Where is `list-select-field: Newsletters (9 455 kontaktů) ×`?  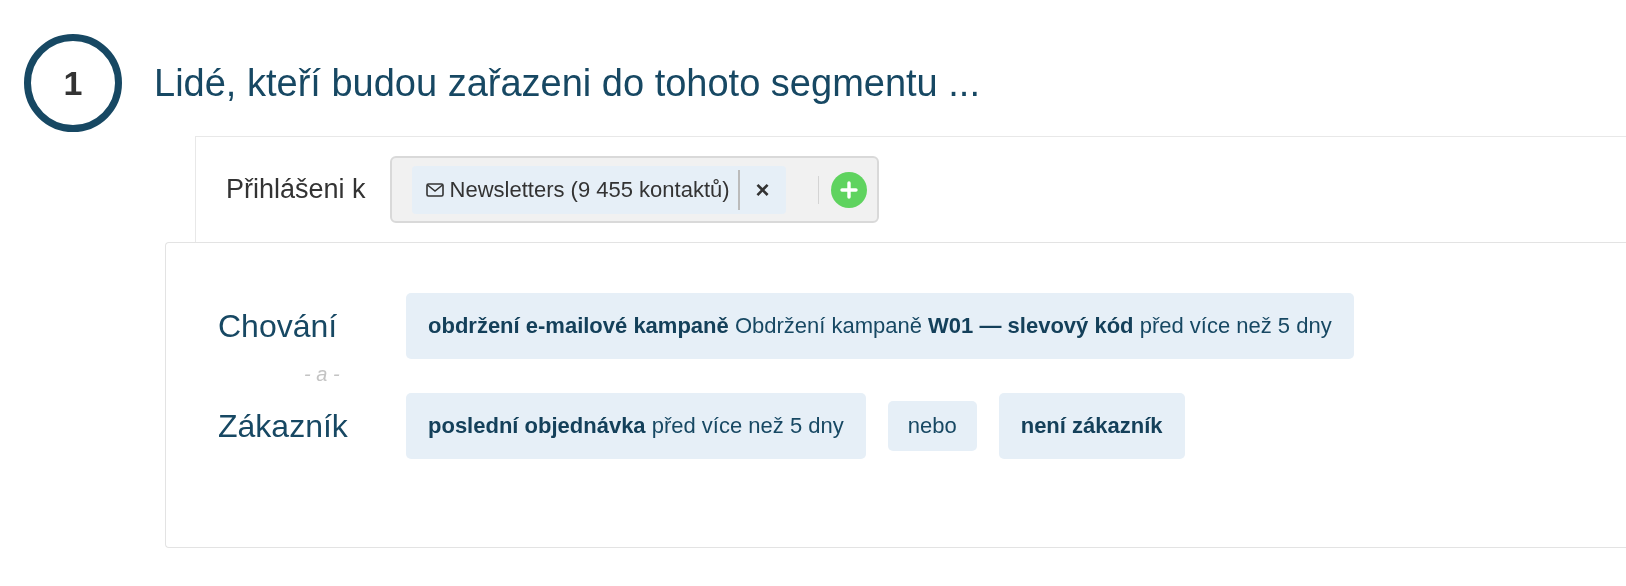
list-select-field: Newsletters (9 455 kontaktů) × is located at coordinates (634, 189).